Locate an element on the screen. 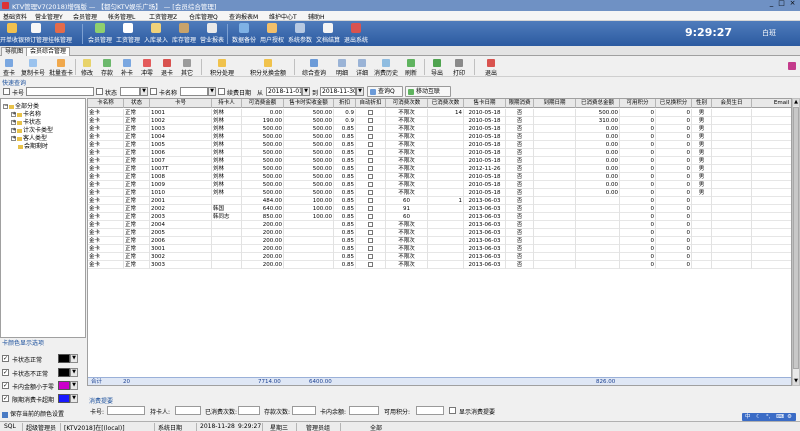 The height and width of the screenshot is (431, 800). exit-button: 退出 is located at coordinates (491, 67).